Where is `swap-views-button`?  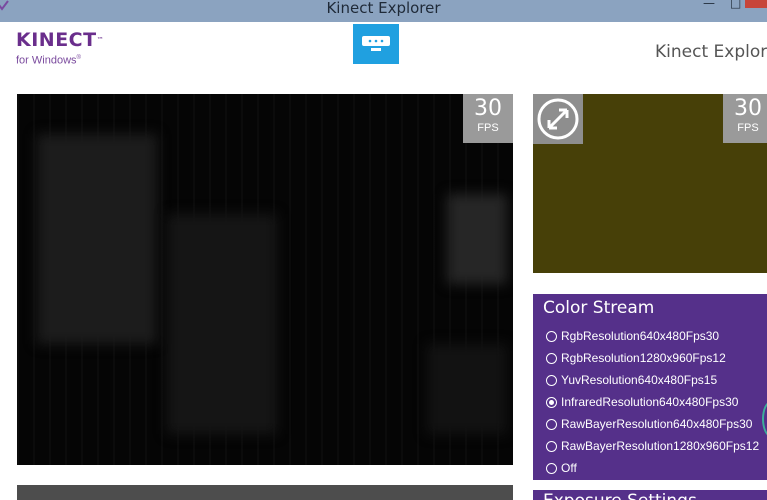 swap-views-button is located at coordinates (558, 119).